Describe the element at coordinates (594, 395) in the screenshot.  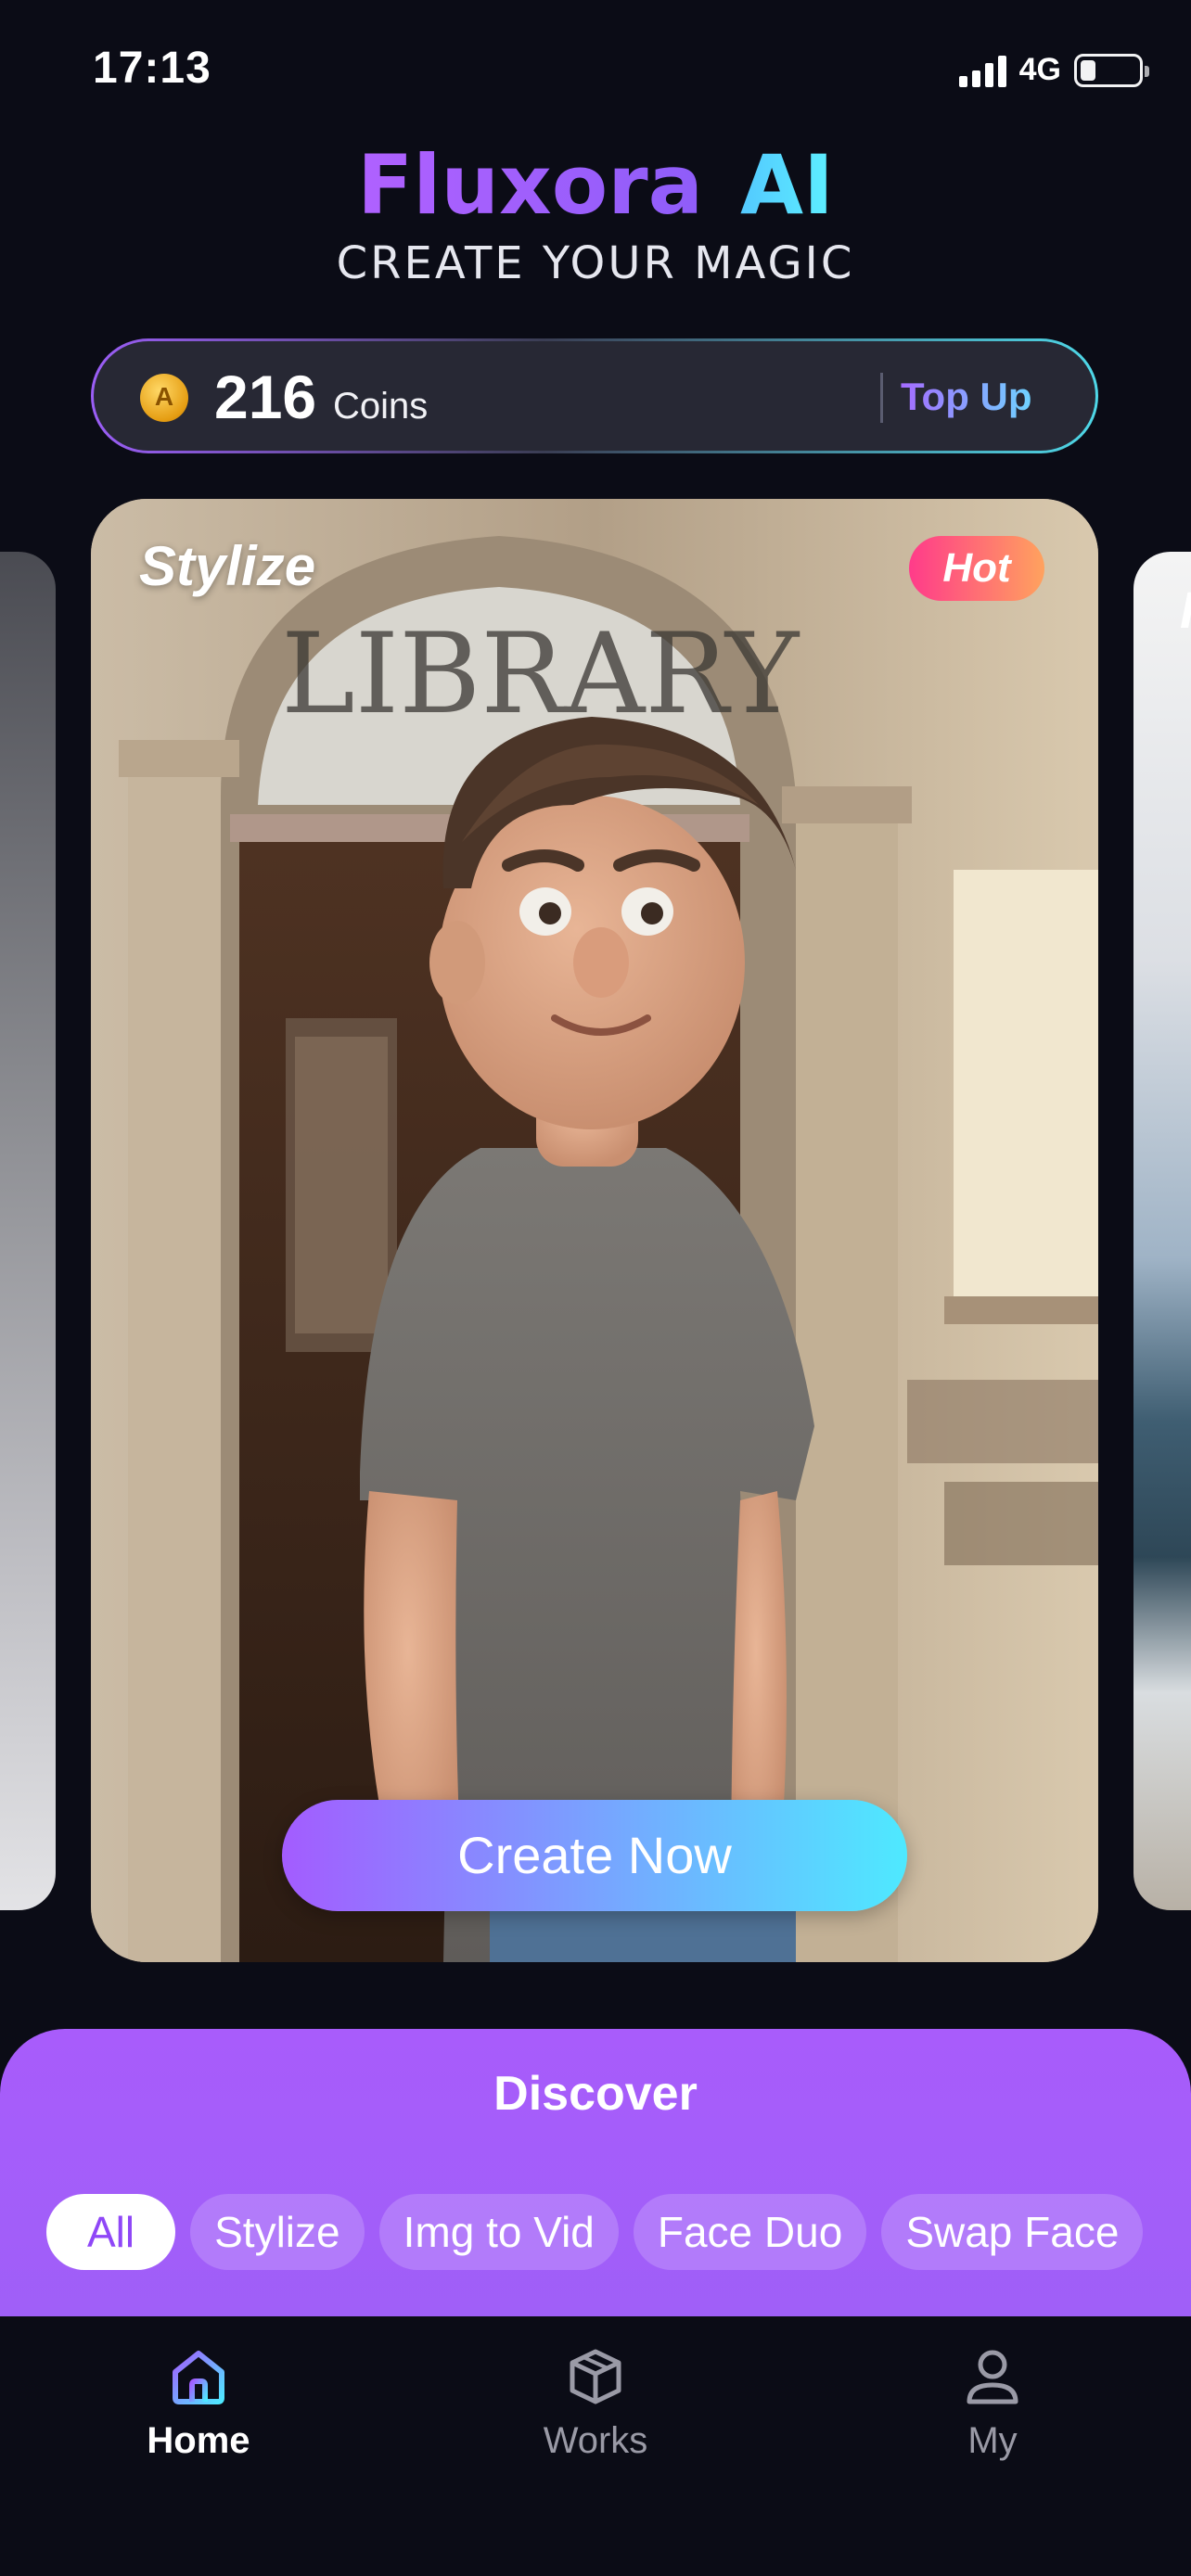
I see `coin-balance-bar: A 216 Coins Top Up` at that location.